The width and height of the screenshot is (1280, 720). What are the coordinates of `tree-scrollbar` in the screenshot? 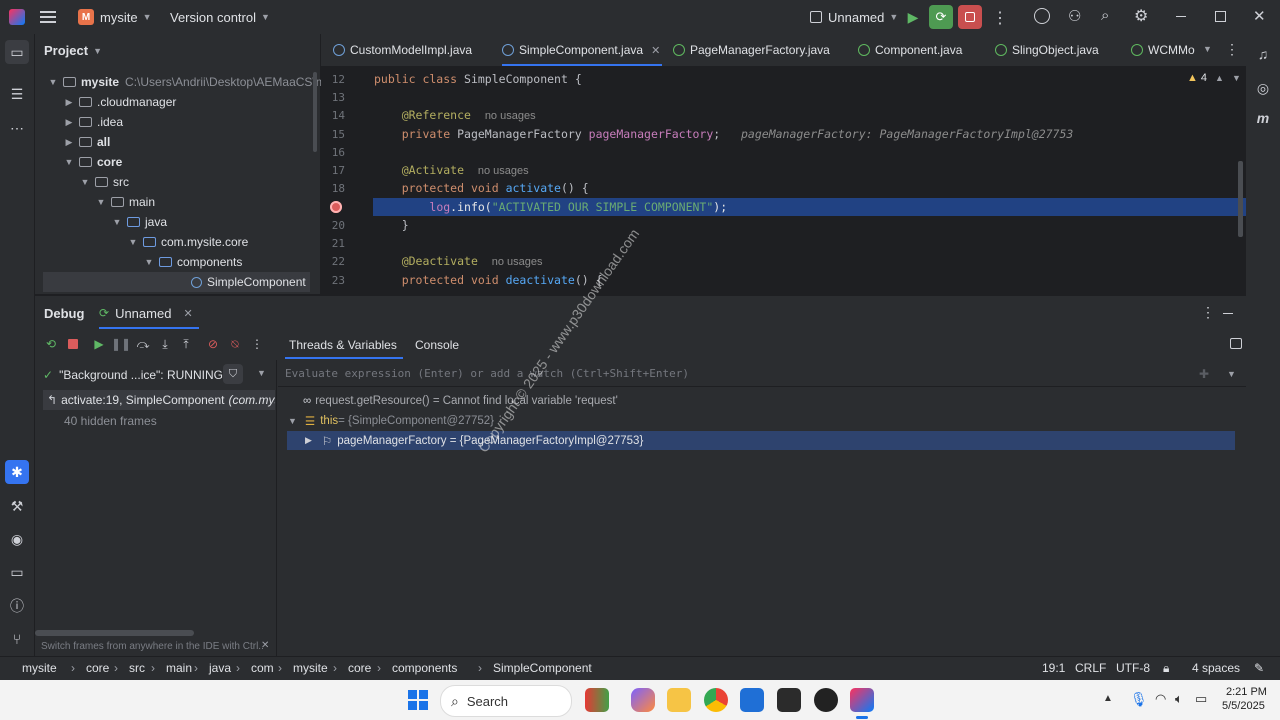 It's located at (315, 112).